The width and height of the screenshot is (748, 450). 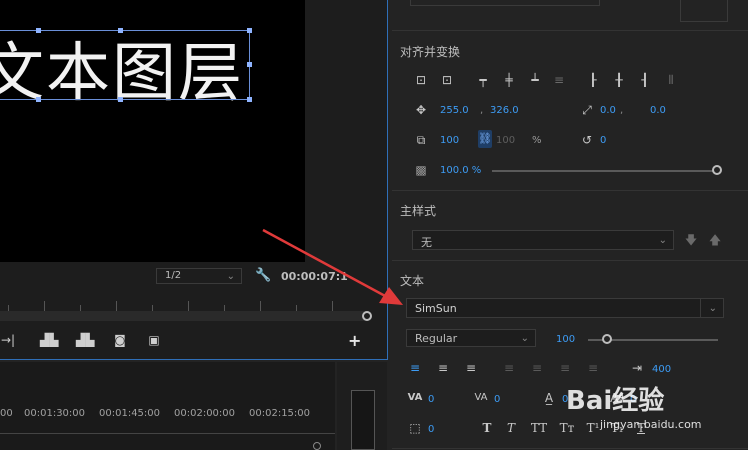 I want to click on timeline-ruler-label: 00:02:00:00, so click(x=205, y=413).